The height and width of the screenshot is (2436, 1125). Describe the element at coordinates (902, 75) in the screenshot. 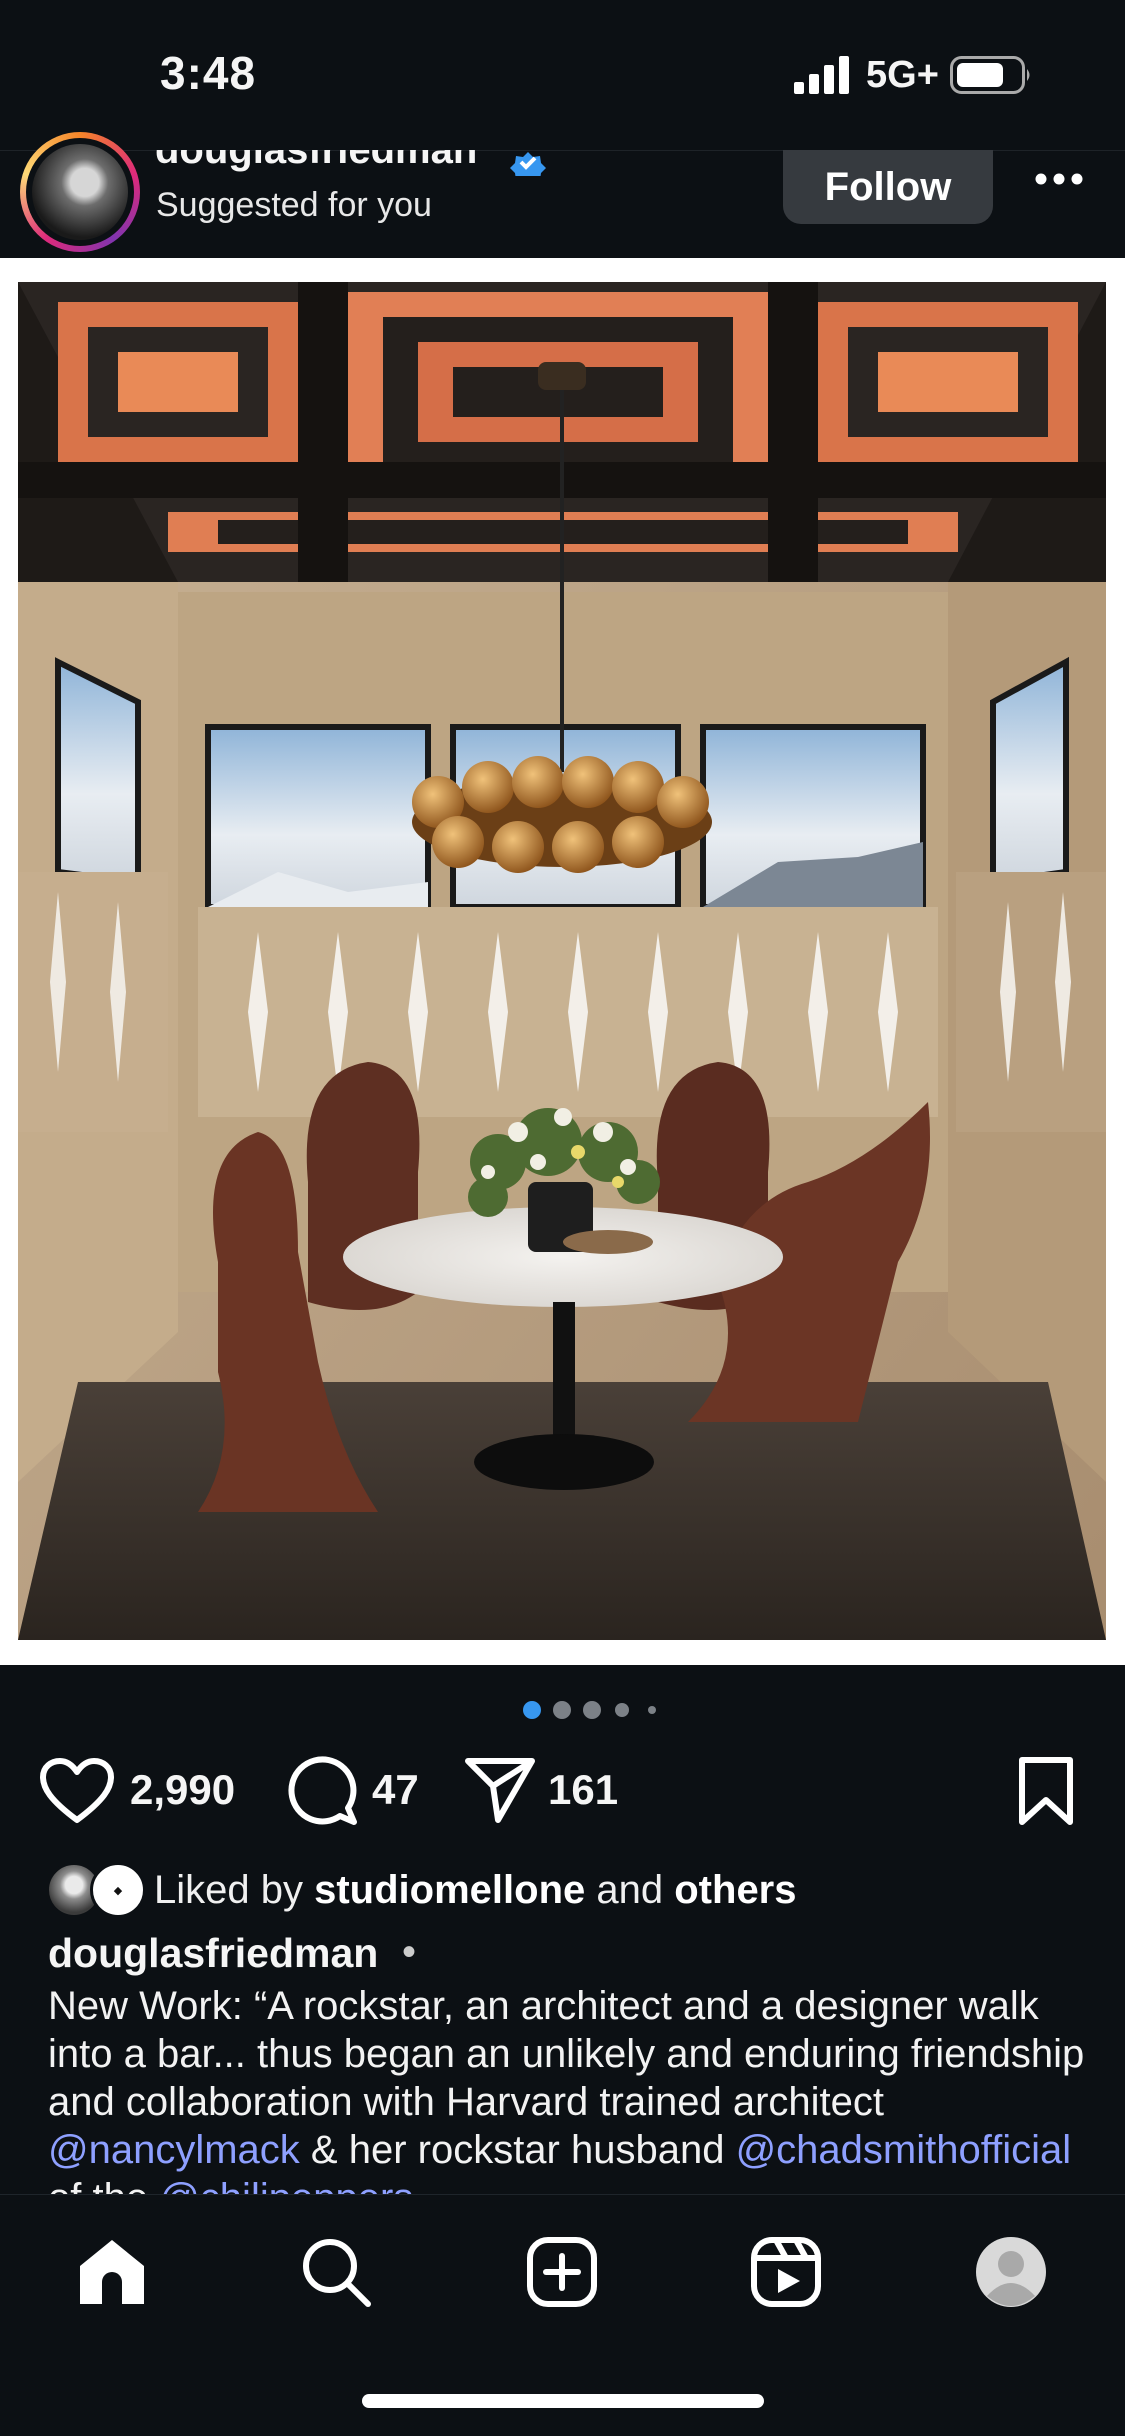

I see `network-label: 5G+` at that location.